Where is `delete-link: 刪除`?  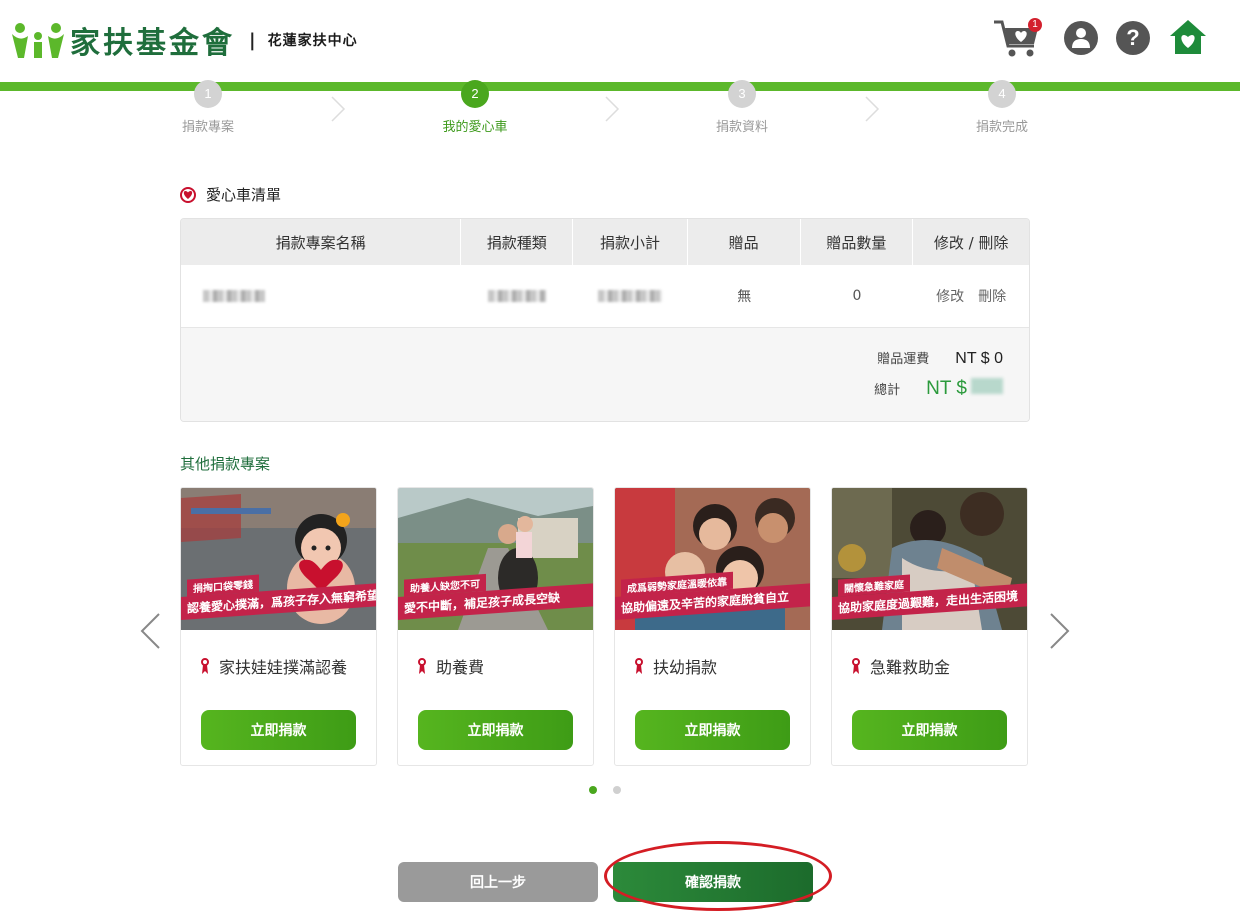
delete-link: 刪除 is located at coordinates (992, 296).